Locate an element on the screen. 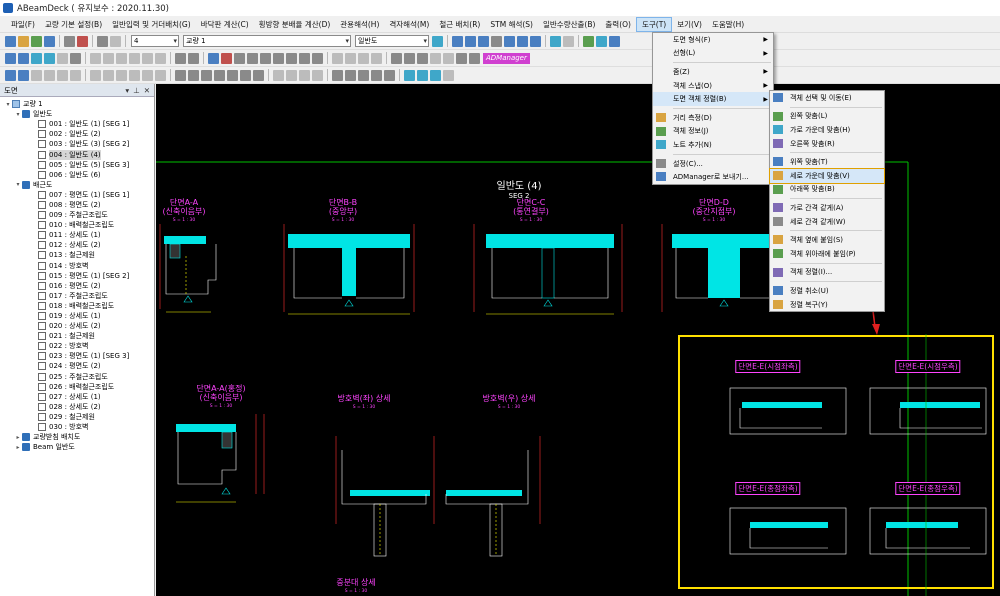 Image resolution: width=1000 pixels, height=596 pixels. align_menu-item-6: 위쪽 맞춤(T) is located at coordinates (827, 162).